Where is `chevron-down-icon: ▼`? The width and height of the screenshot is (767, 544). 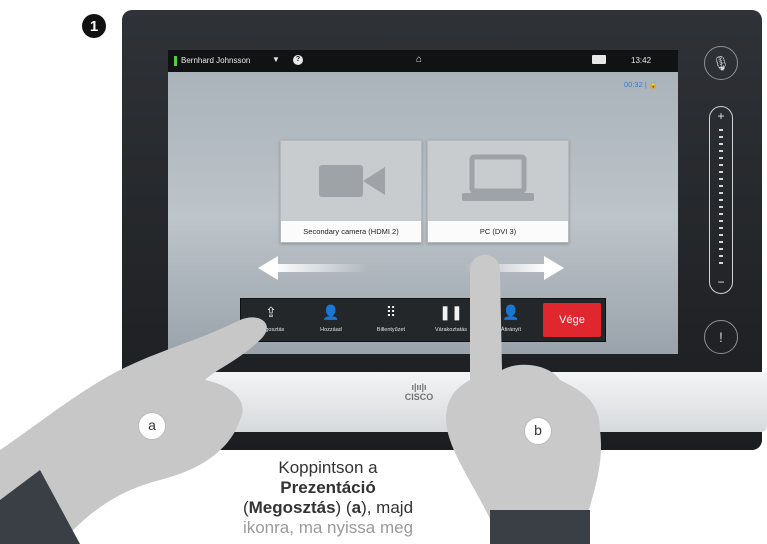 chevron-down-icon: ▼ is located at coordinates (276, 59).